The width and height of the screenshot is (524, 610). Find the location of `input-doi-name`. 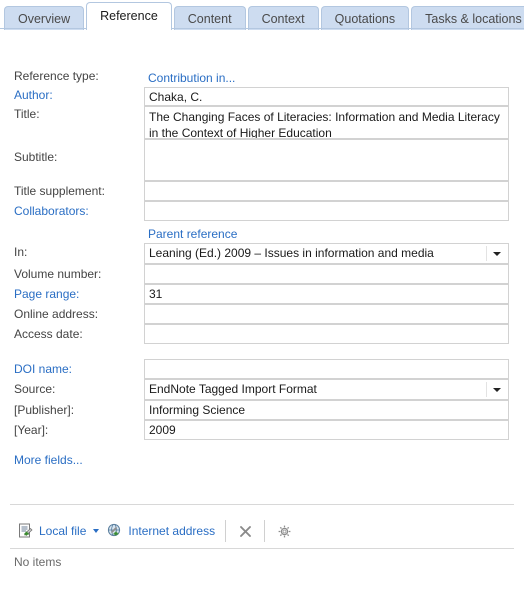

input-doi-name is located at coordinates (326, 369).